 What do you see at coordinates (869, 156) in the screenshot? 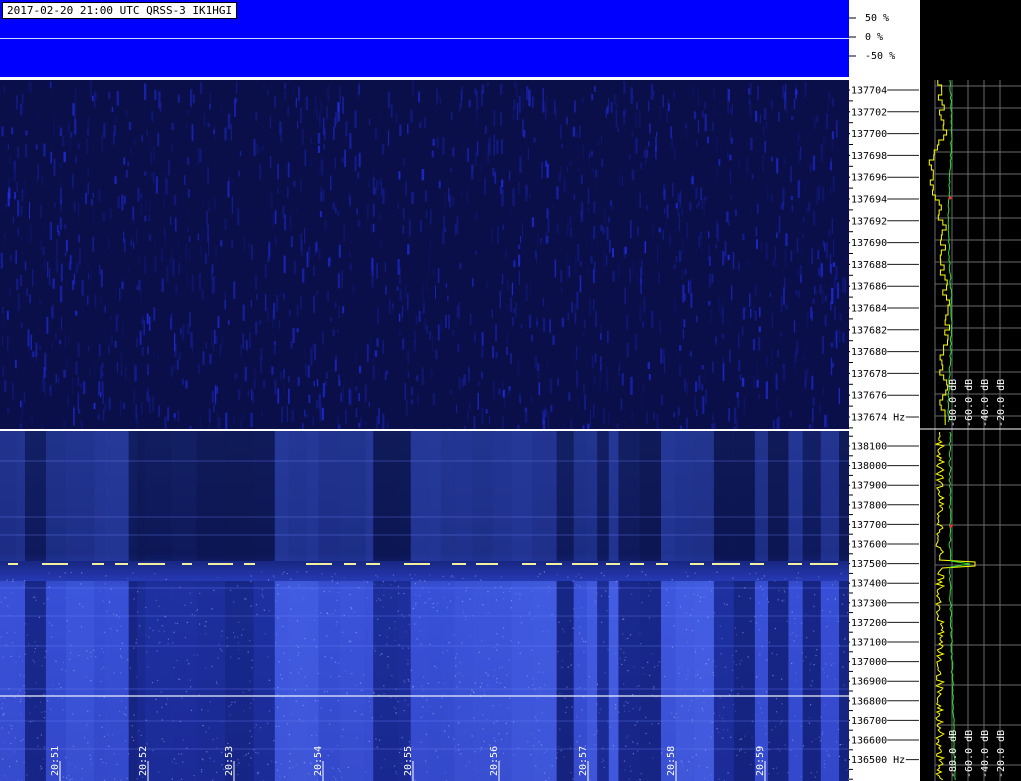
I see `frequency-label: 137698` at bounding box center [869, 156].